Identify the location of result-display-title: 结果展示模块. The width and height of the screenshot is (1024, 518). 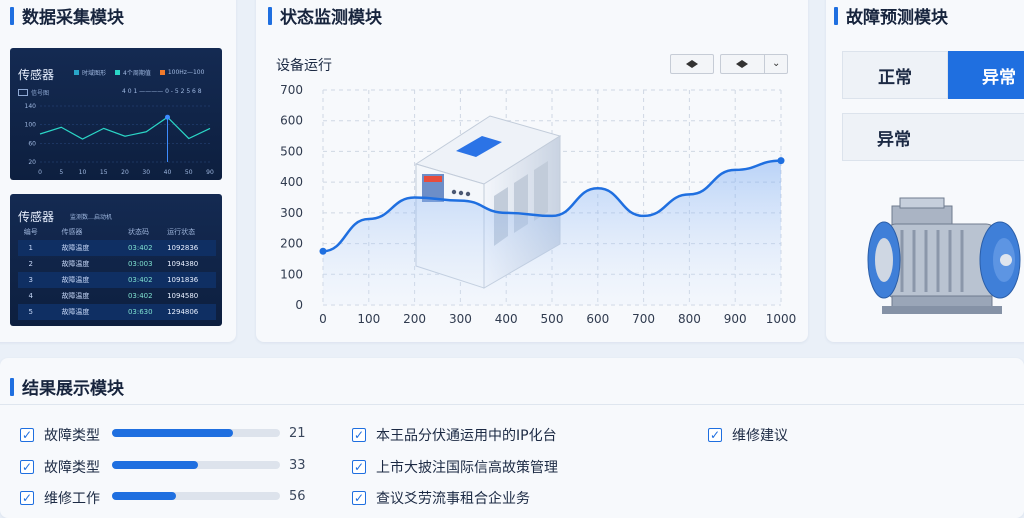
(67, 386).